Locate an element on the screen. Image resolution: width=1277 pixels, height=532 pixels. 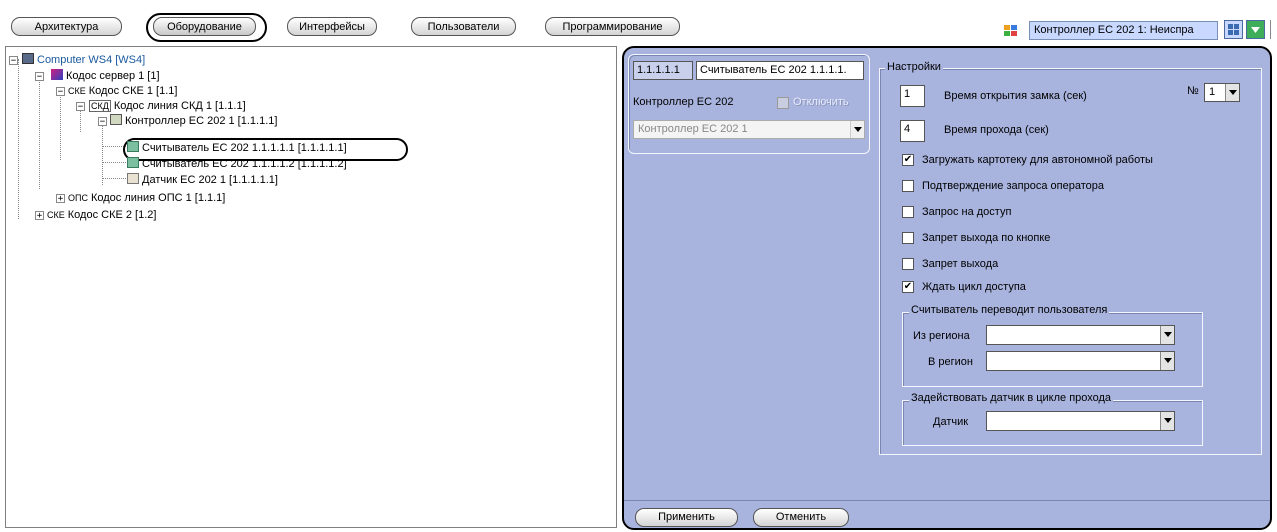
wait-cycle-label: Ждать цикл доступа is located at coordinates (974, 287).